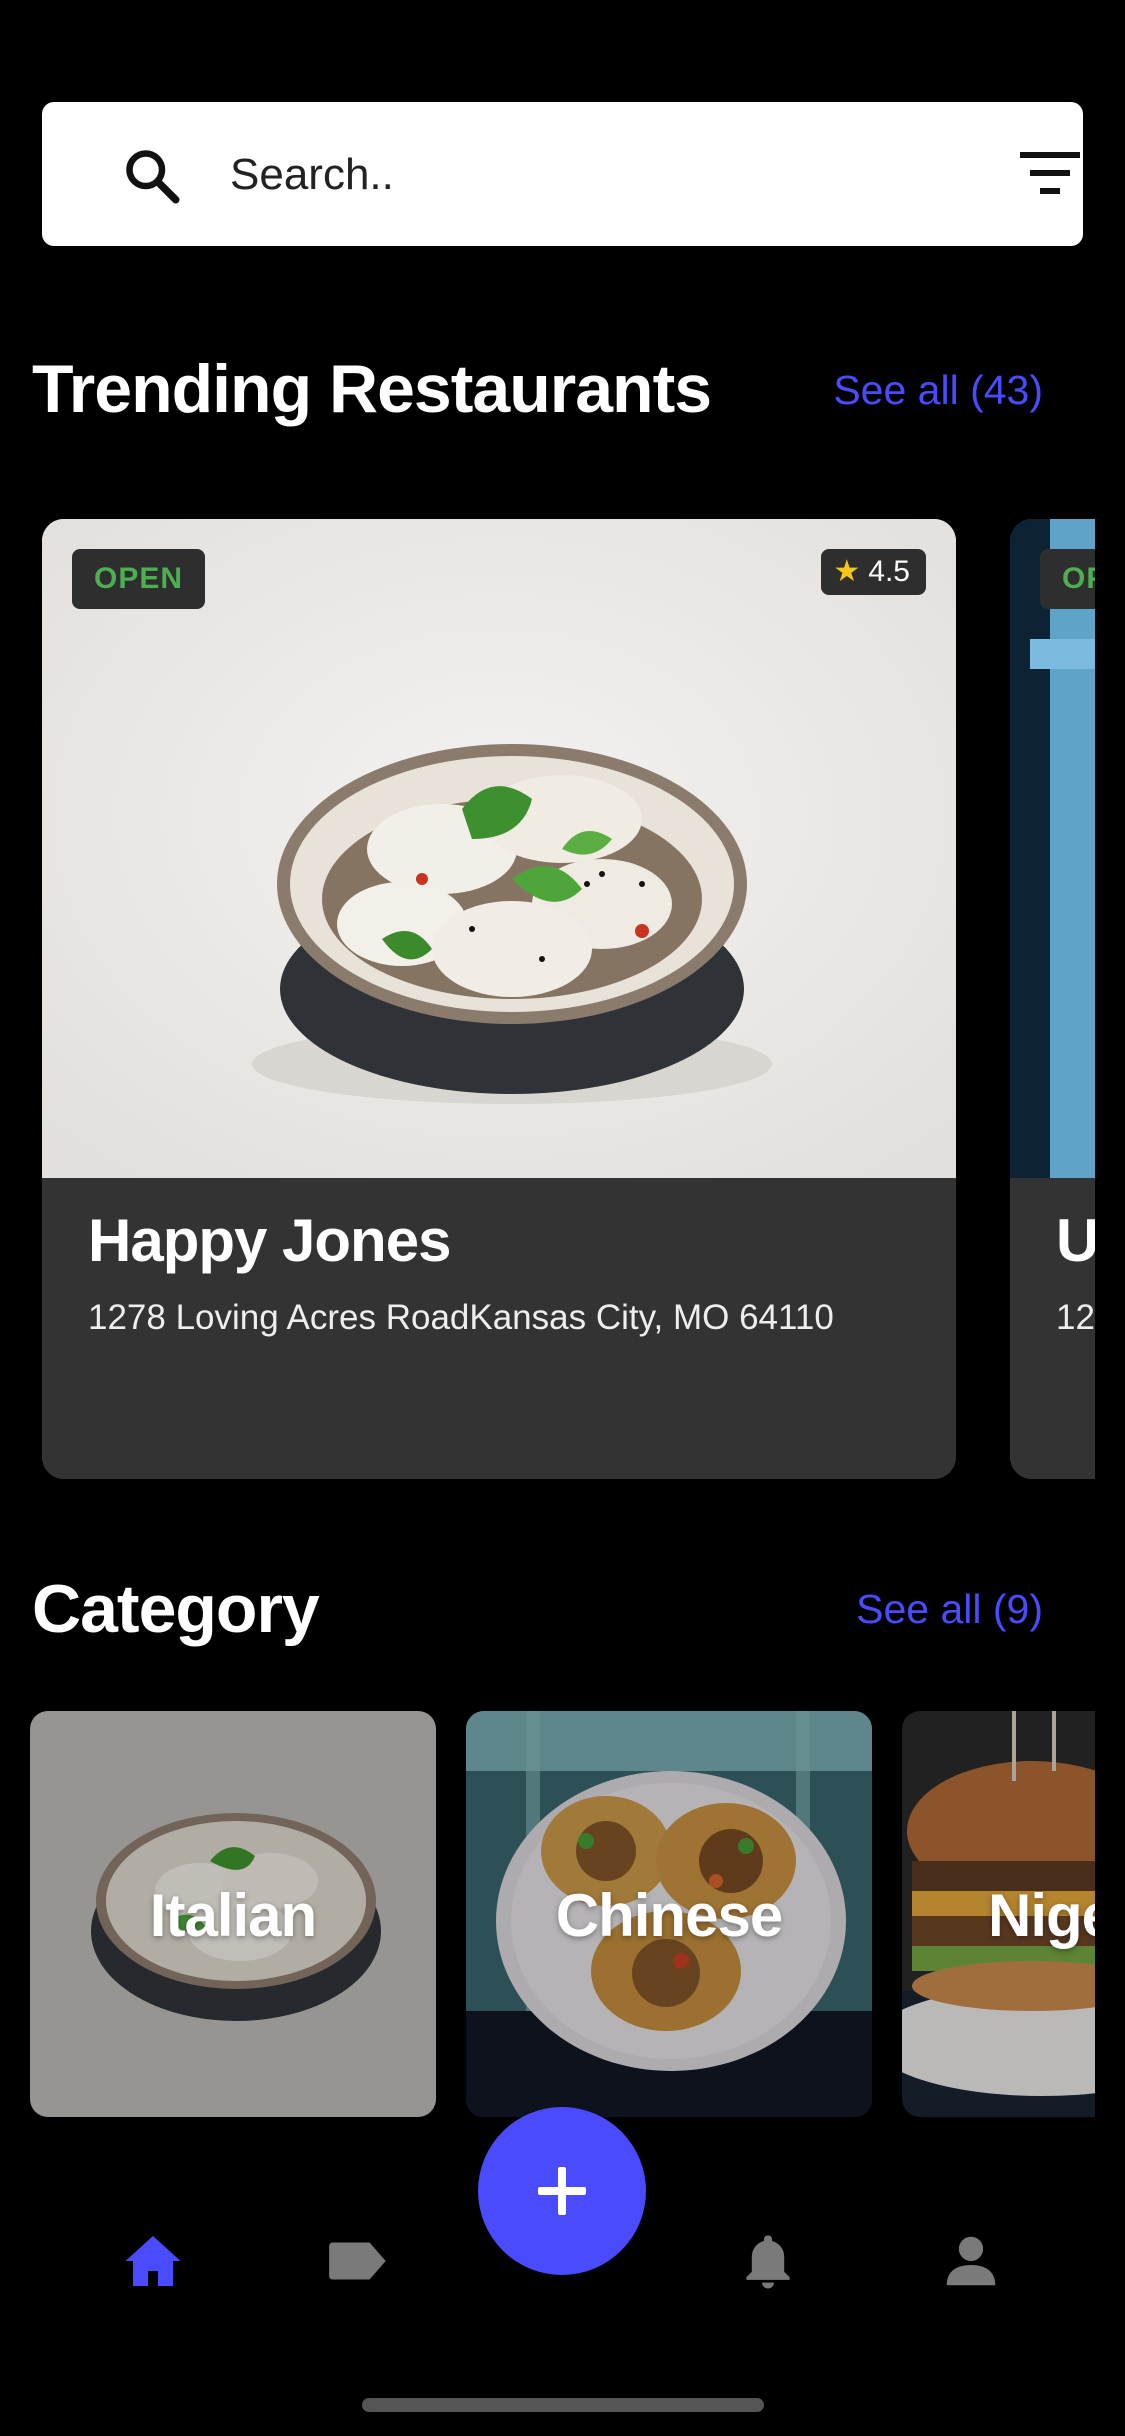 This screenshot has height=2436, width=1125. I want to click on category-tile-nige: Nige, so click(998, 1914).